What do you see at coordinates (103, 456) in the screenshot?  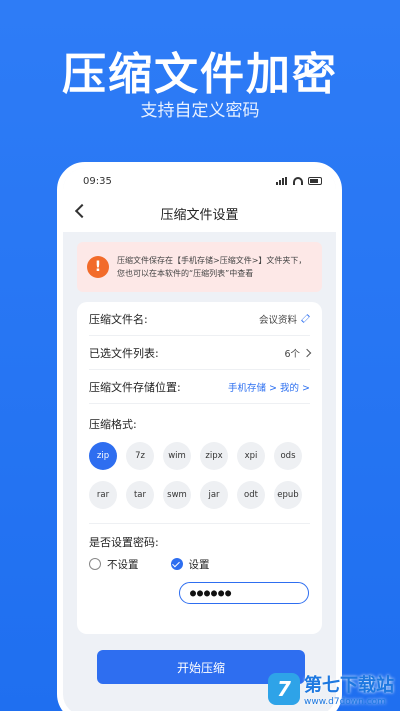 I see `format-chip: zip` at bounding box center [103, 456].